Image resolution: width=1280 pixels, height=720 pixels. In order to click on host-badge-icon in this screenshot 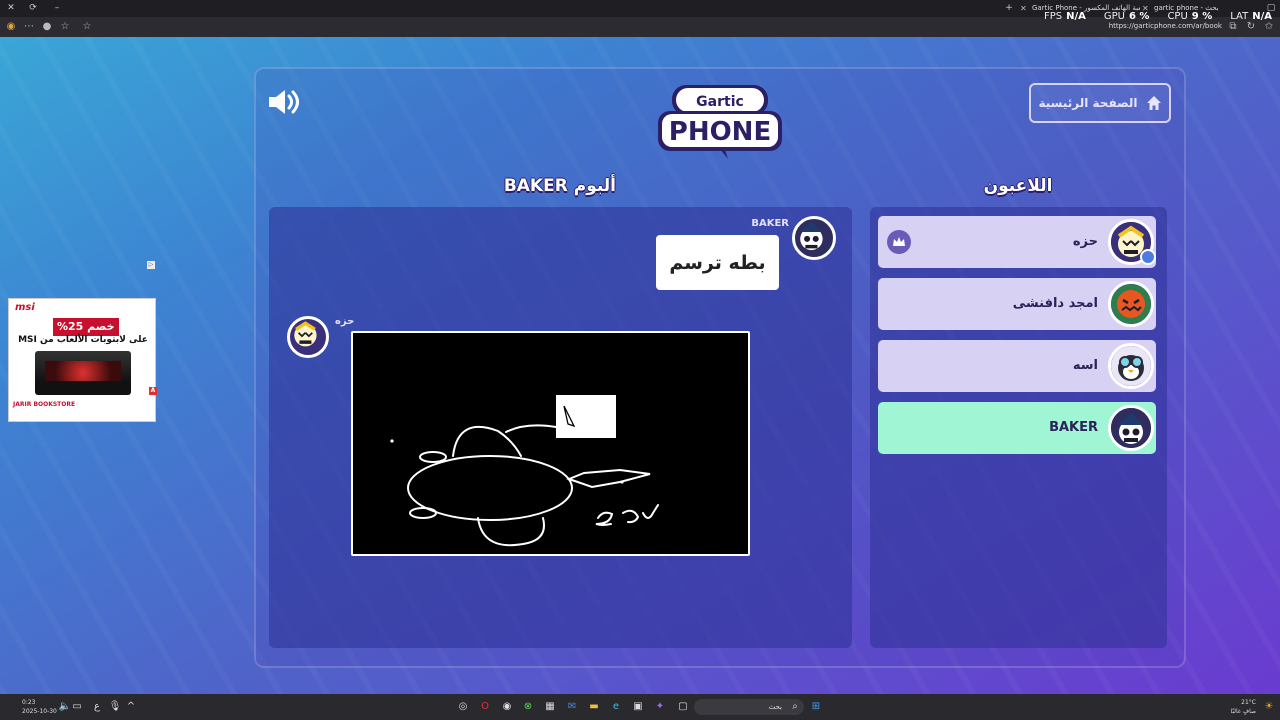, I will do `click(1148, 257)`.